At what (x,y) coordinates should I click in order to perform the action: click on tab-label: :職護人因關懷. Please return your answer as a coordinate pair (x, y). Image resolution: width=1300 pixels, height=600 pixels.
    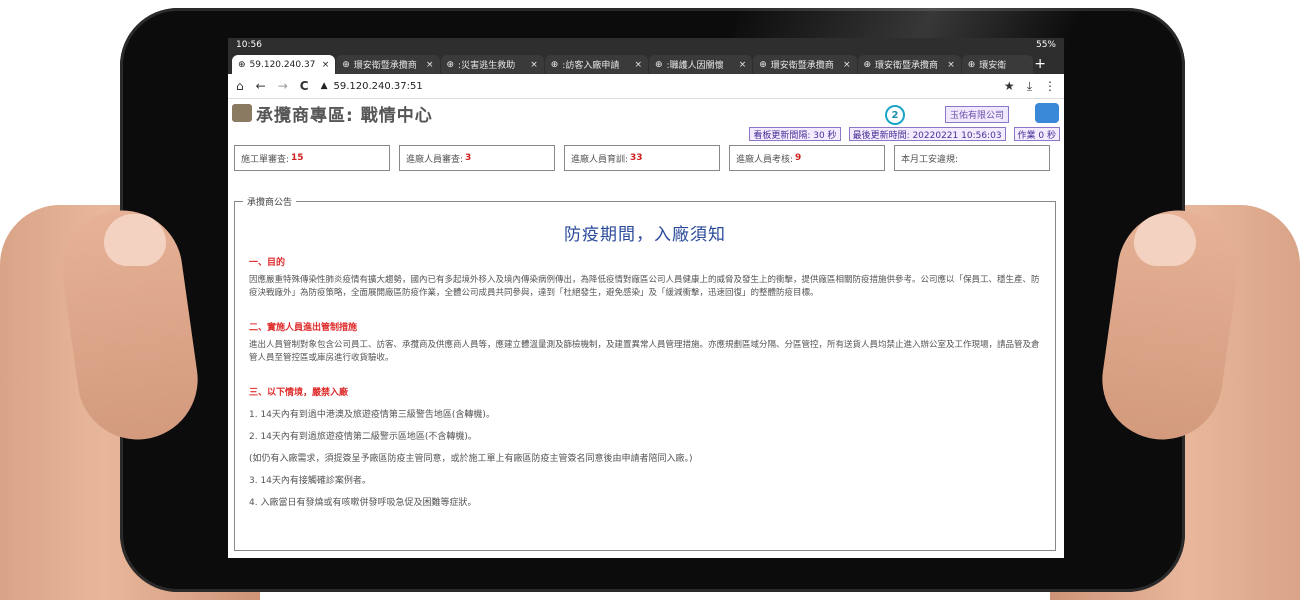
    Looking at the image, I should click on (695, 66).